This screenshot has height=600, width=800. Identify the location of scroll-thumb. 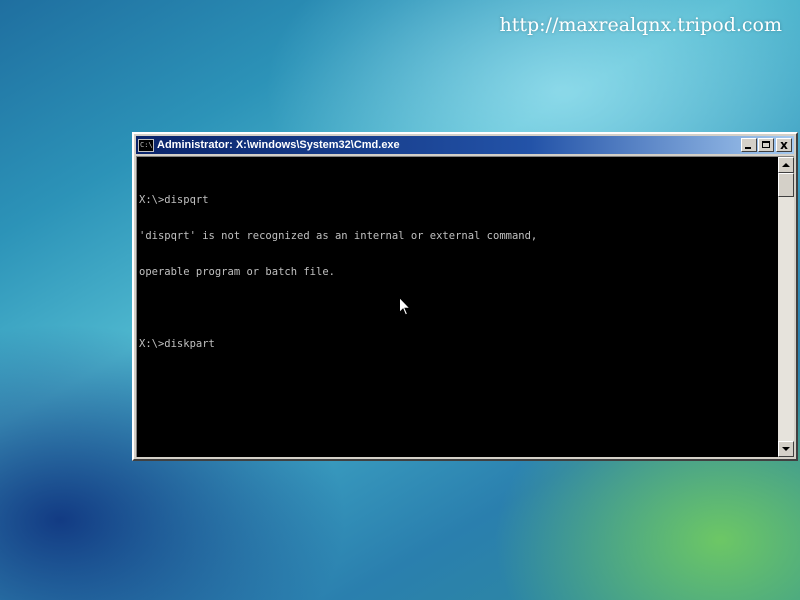
(786, 185).